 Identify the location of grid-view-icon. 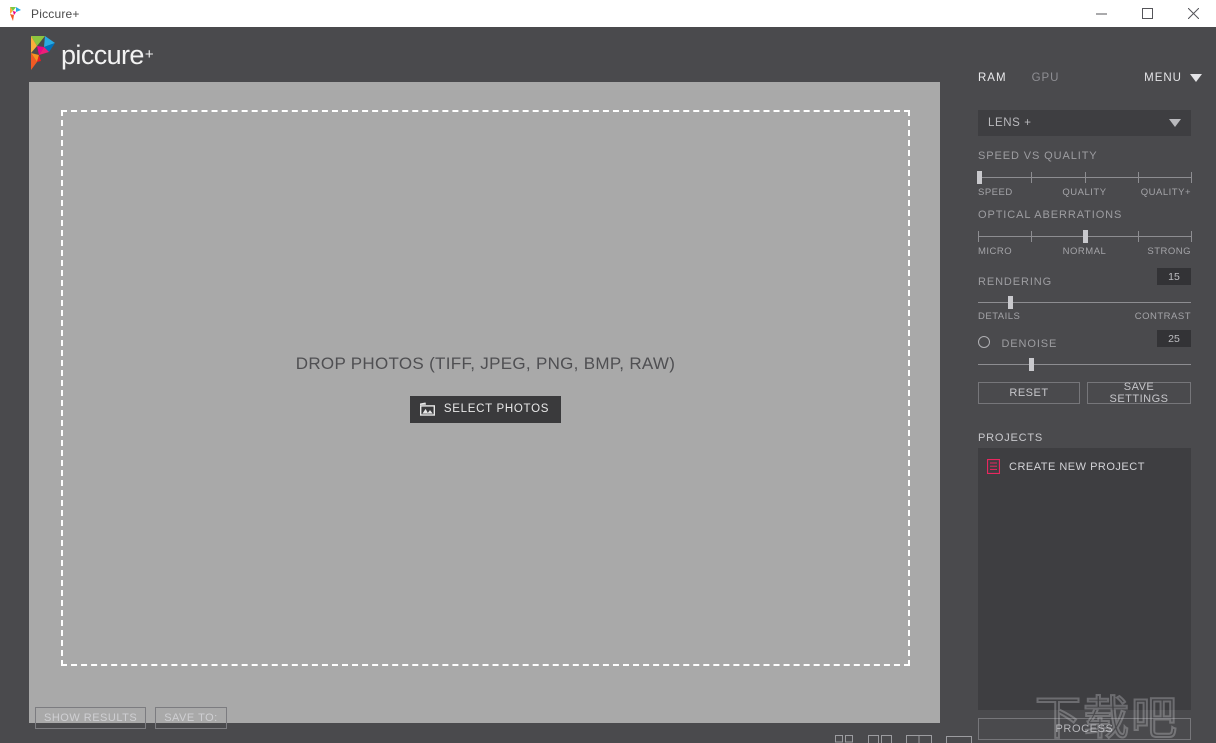
(844, 739).